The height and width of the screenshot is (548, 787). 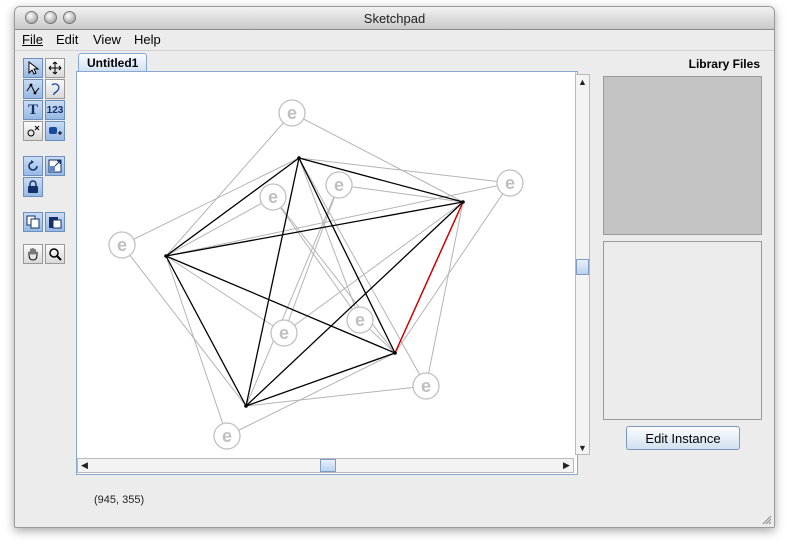 What do you see at coordinates (724, 64) in the screenshot?
I see `library-files-title: Library Files` at bounding box center [724, 64].